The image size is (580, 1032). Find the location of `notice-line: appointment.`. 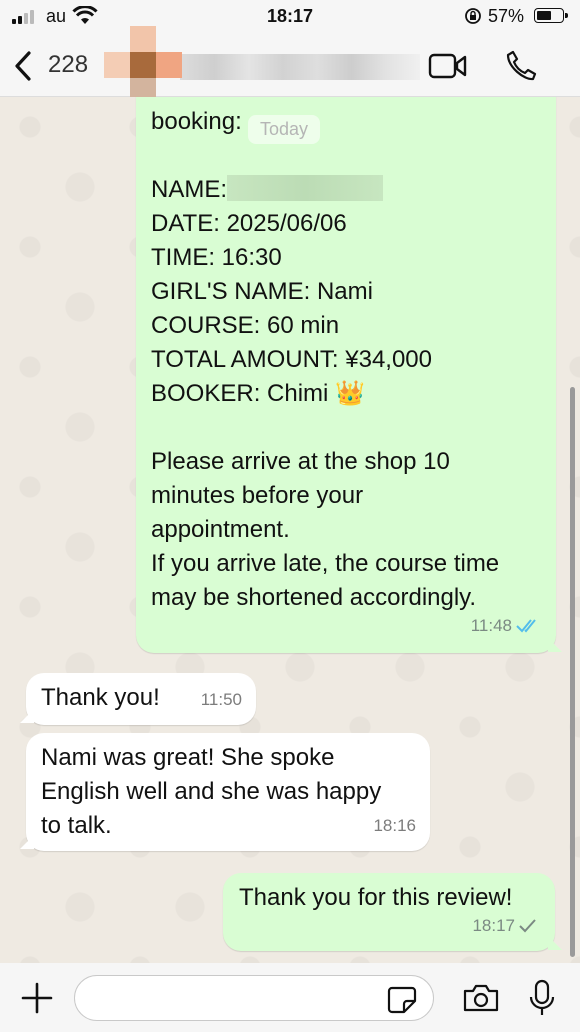

notice-line: appointment. is located at coordinates (220, 529).